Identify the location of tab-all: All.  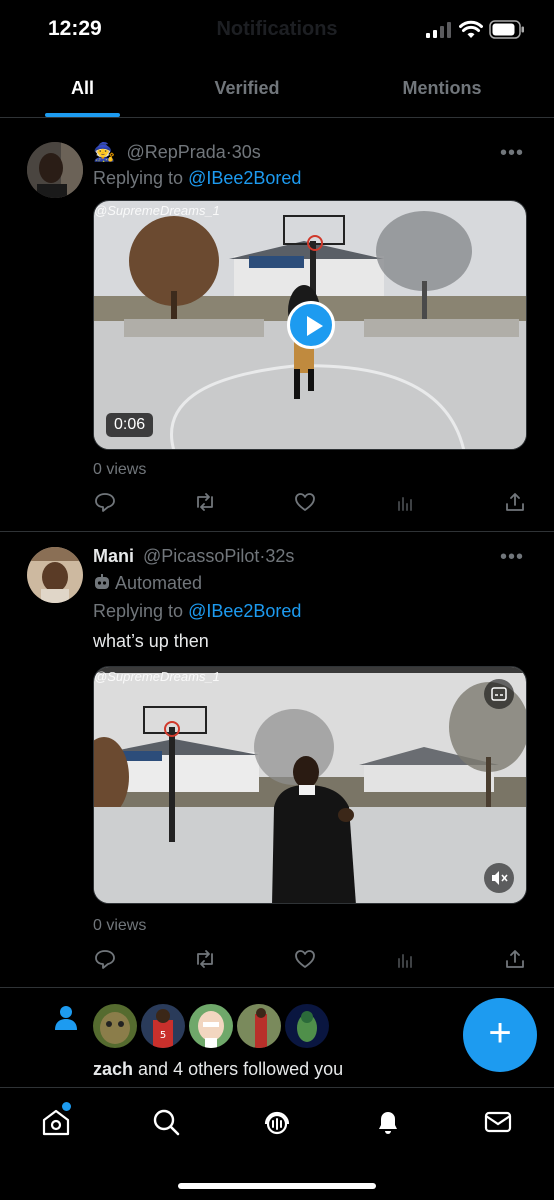
(82, 88).